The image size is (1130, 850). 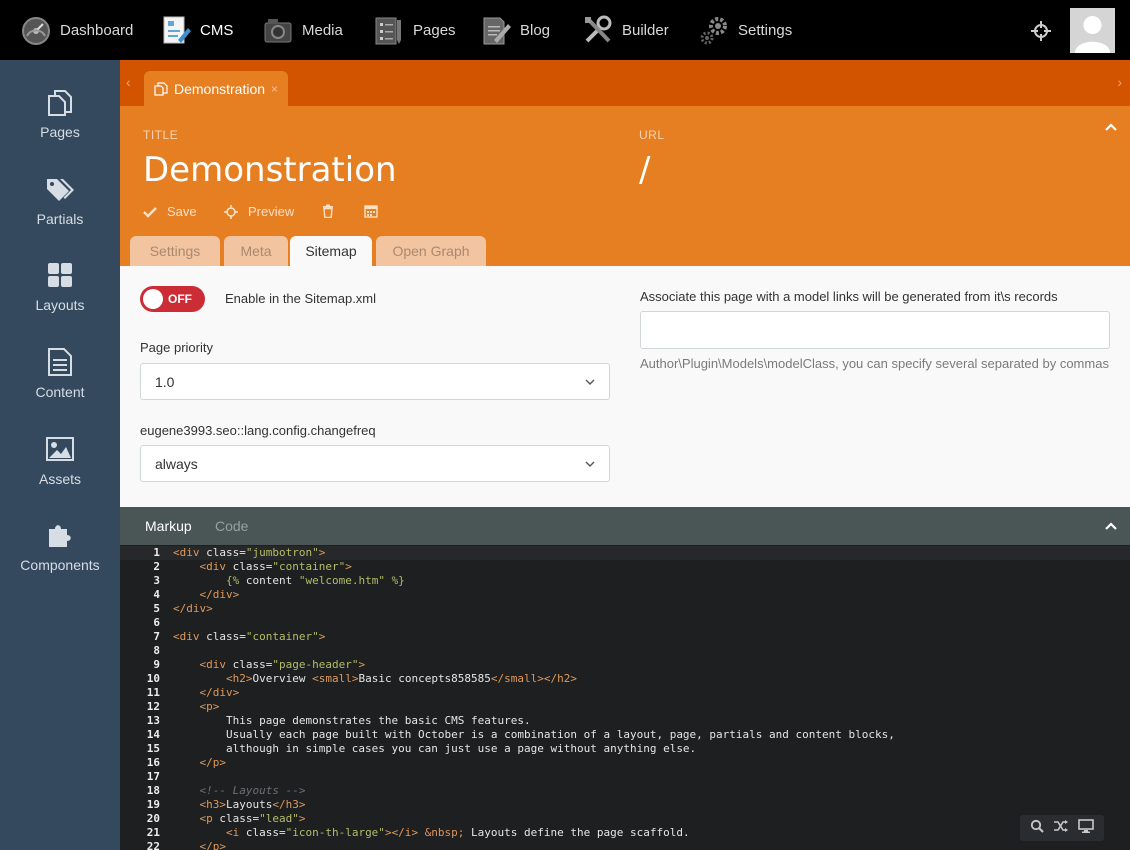 I want to click on changefreq-select: always, so click(x=375, y=463).